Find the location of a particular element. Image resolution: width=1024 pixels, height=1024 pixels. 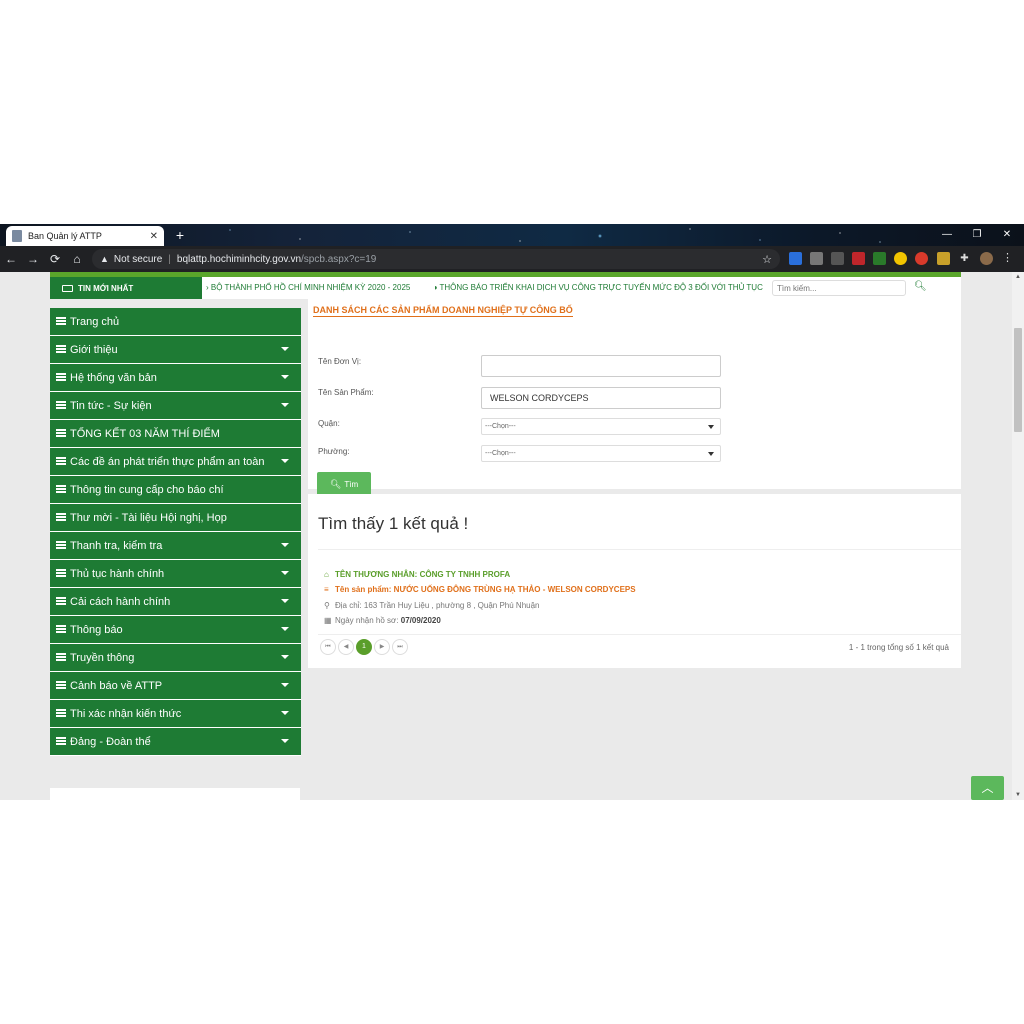

sidebar-item-news: Tin tức - Sự kiện is located at coordinates (175, 406).